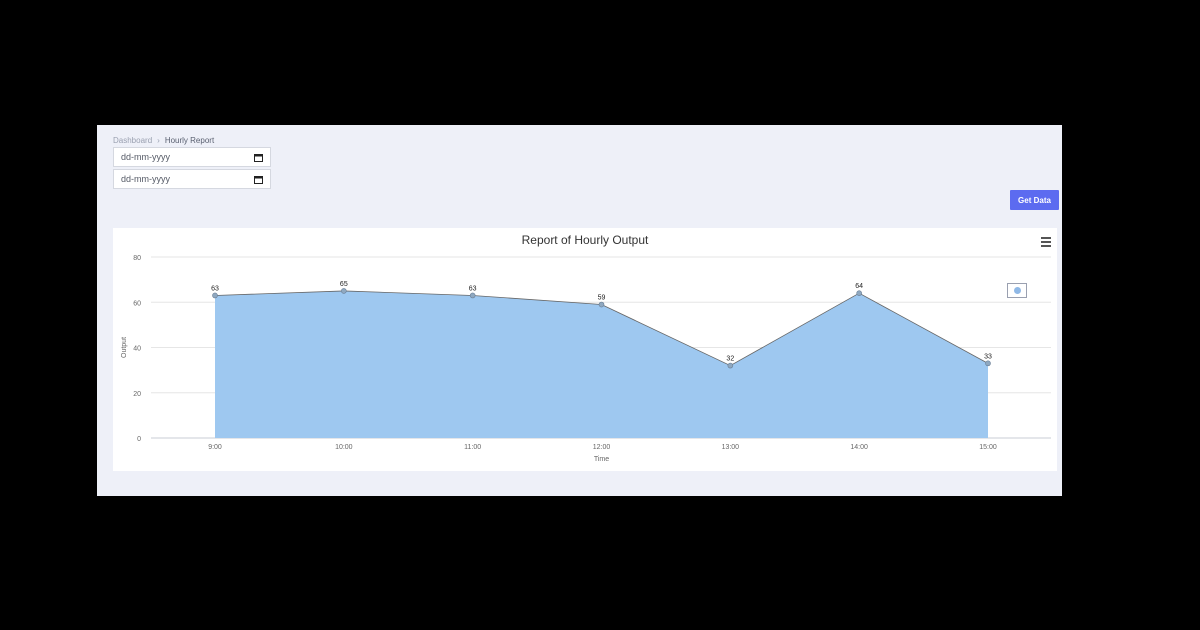  Describe the element at coordinates (139, 439) in the screenshot. I see `y-tick-label: 0` at that location.